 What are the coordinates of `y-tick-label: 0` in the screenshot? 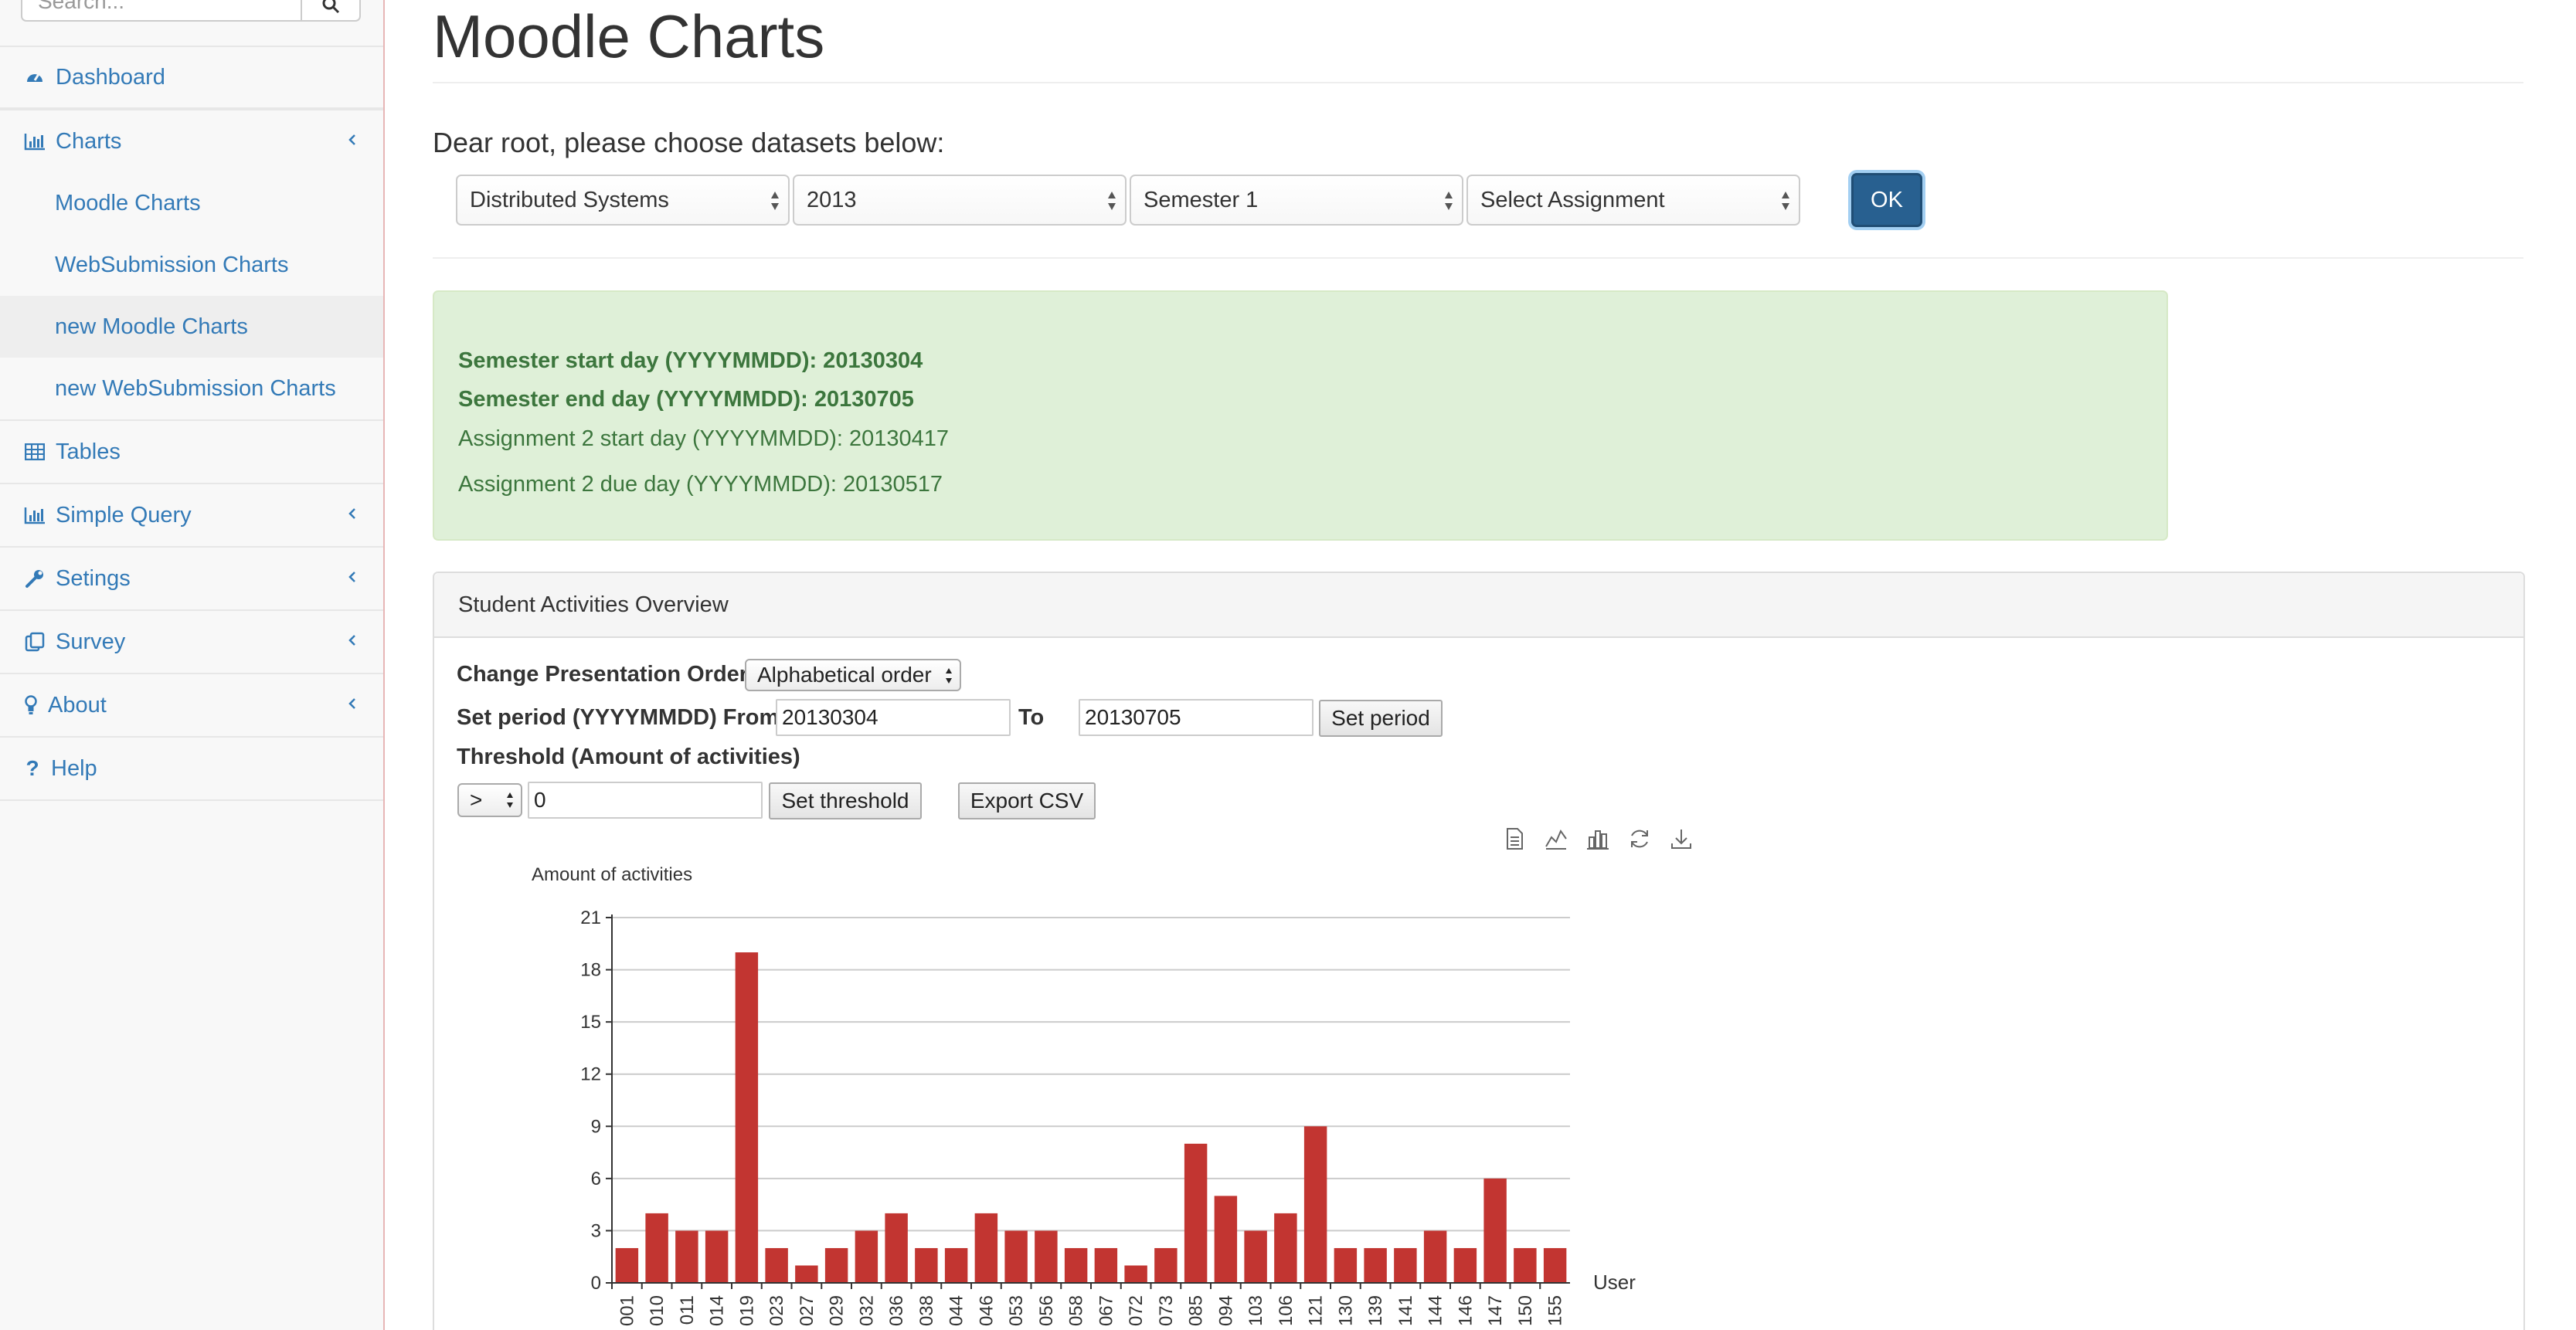 It's located at (596, 1283).